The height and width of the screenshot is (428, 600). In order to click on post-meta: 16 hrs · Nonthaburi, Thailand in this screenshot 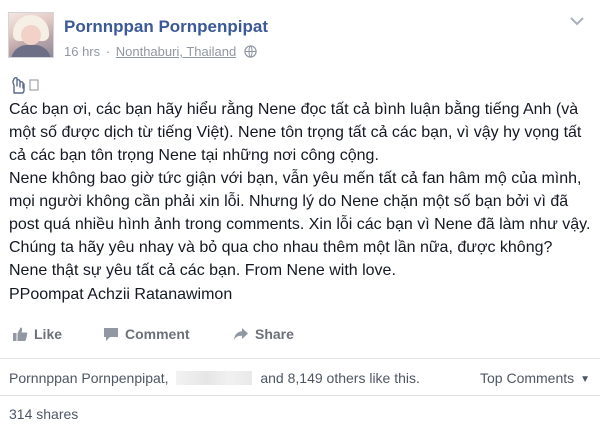, I will do `click(160, 51)`.